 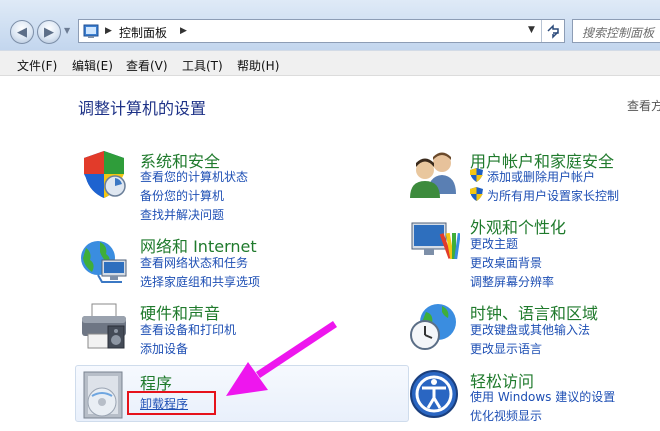 What do you see at coordinates (67, 30) in the screenshot?
I see `recent-pages-dropdown-icon: ▼` at bounding box center [67, 30].